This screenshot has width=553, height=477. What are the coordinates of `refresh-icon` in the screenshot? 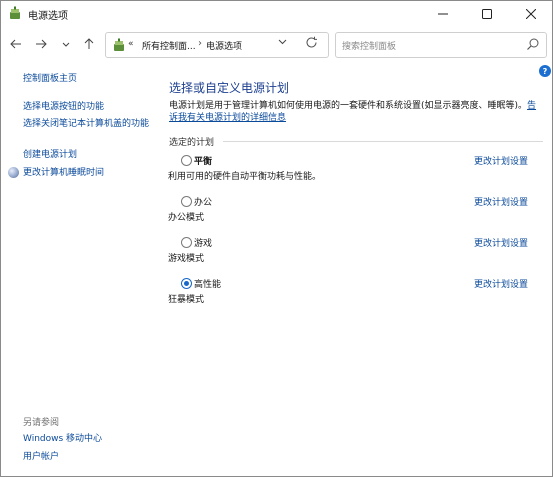 It's located at (311, 42).